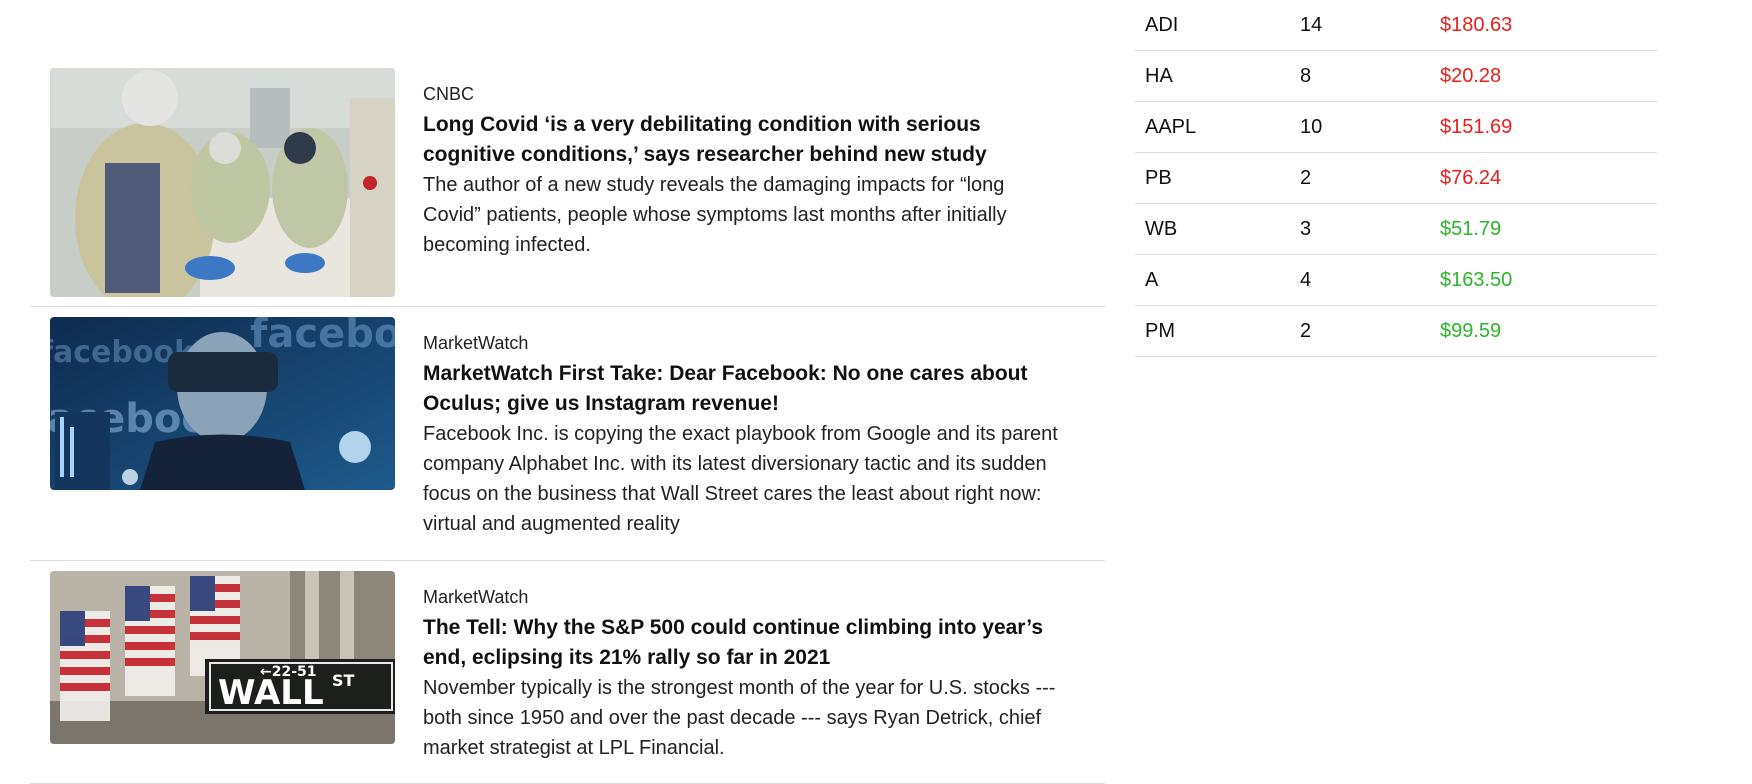  What do you see at coordinates (1212, 331) in the screenshot?
I see `holding-symbol: PM` at bounding box center [1212, 331].